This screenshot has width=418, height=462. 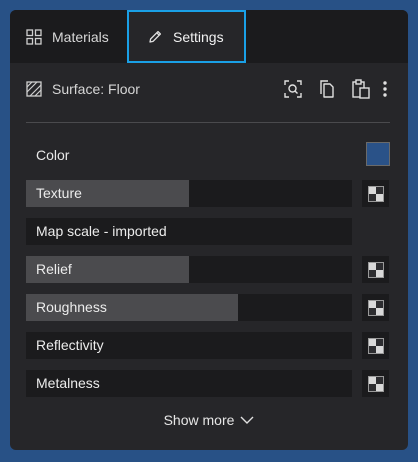 I want to click on scan-search-icon, so click(x=293, y=89).